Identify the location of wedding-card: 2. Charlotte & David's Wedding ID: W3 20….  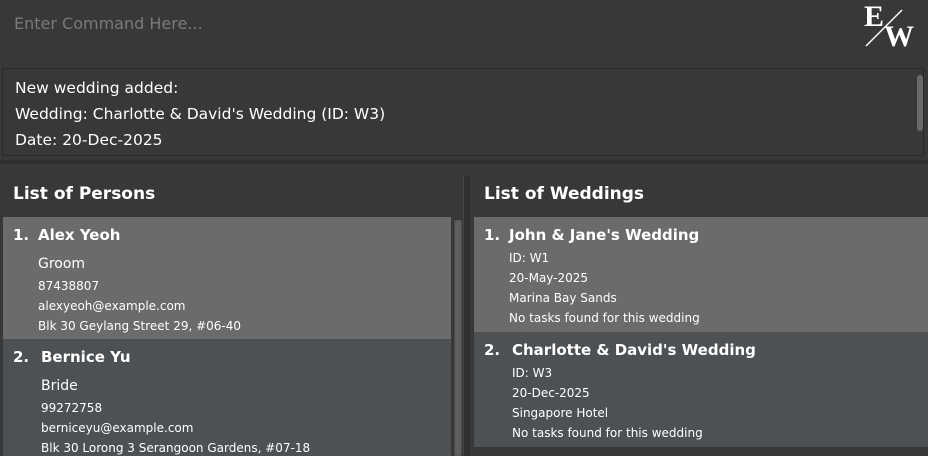
(701, 389).